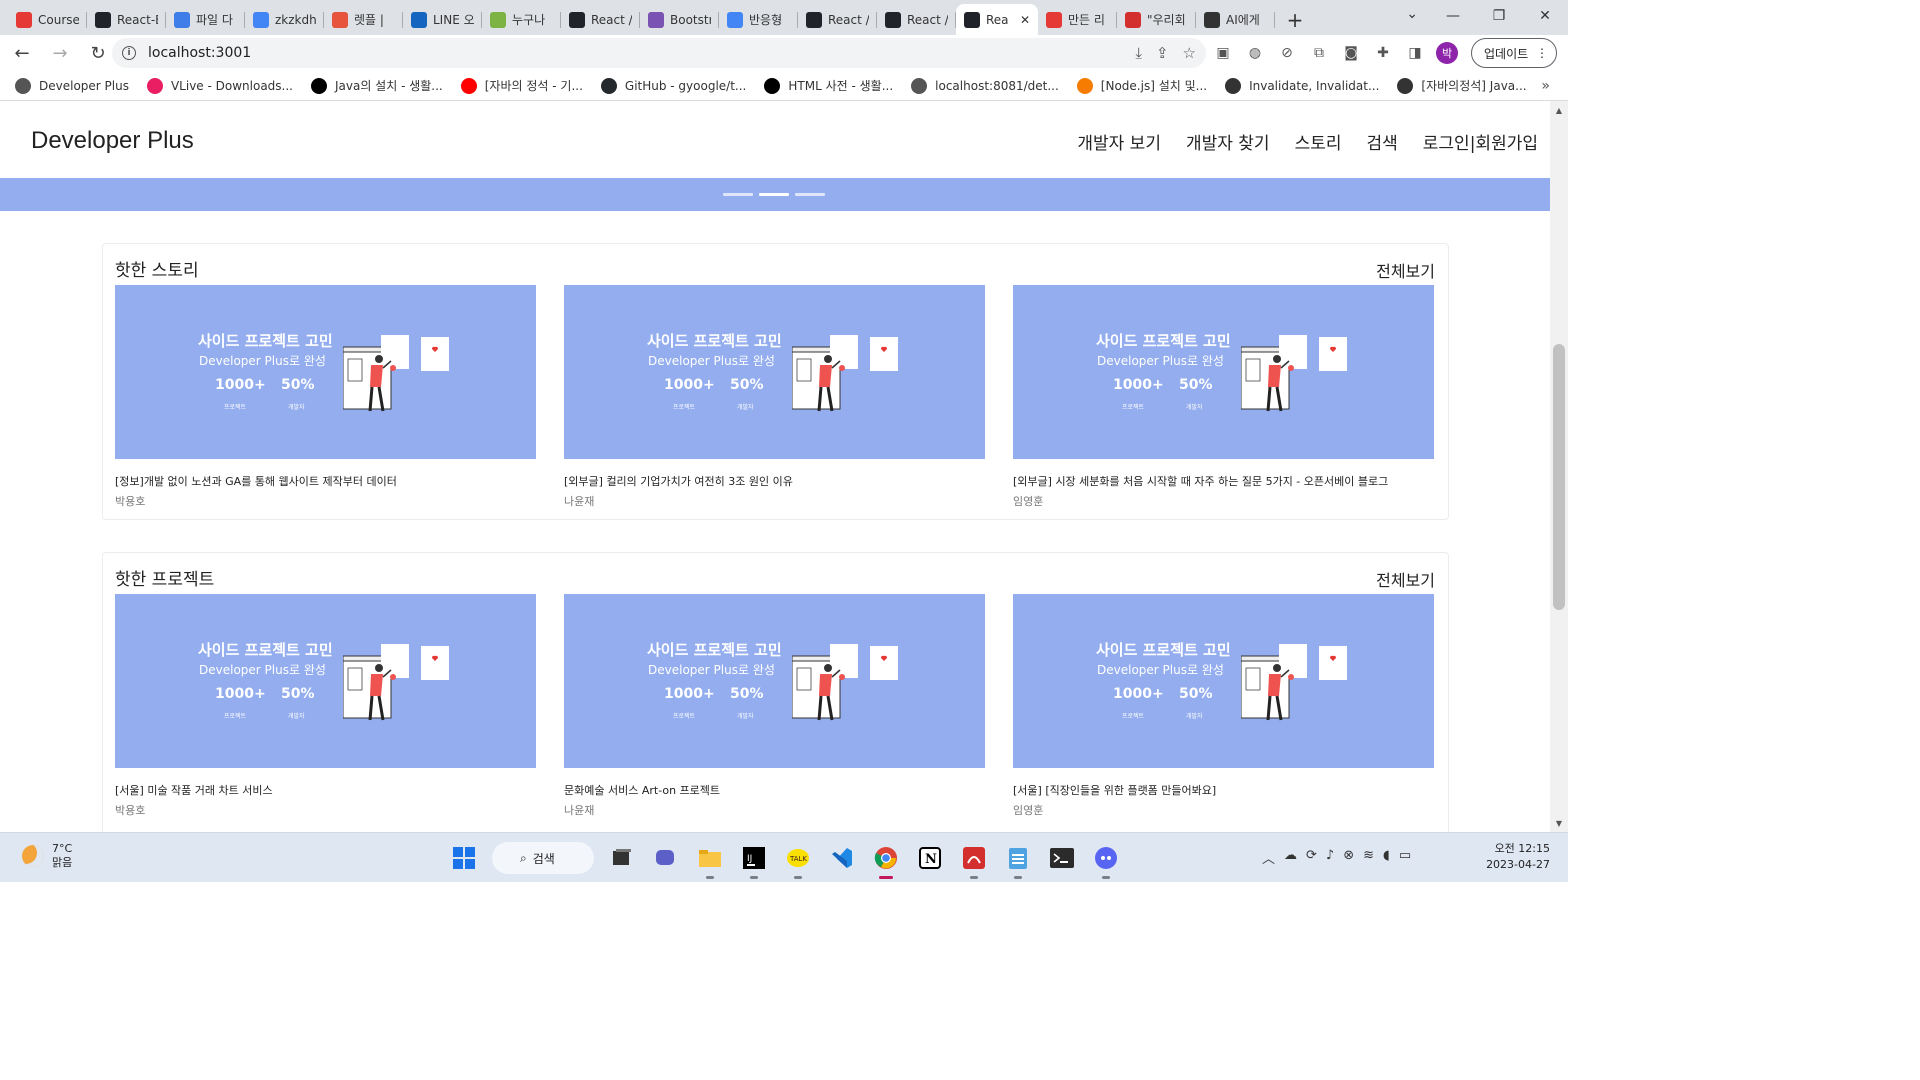 This screenshot has height=1080, width=1920. What do you see at coordinates (1156, 19) in the screenshot?
I see `tab: "우리회` at bounding box center [1156, 19].